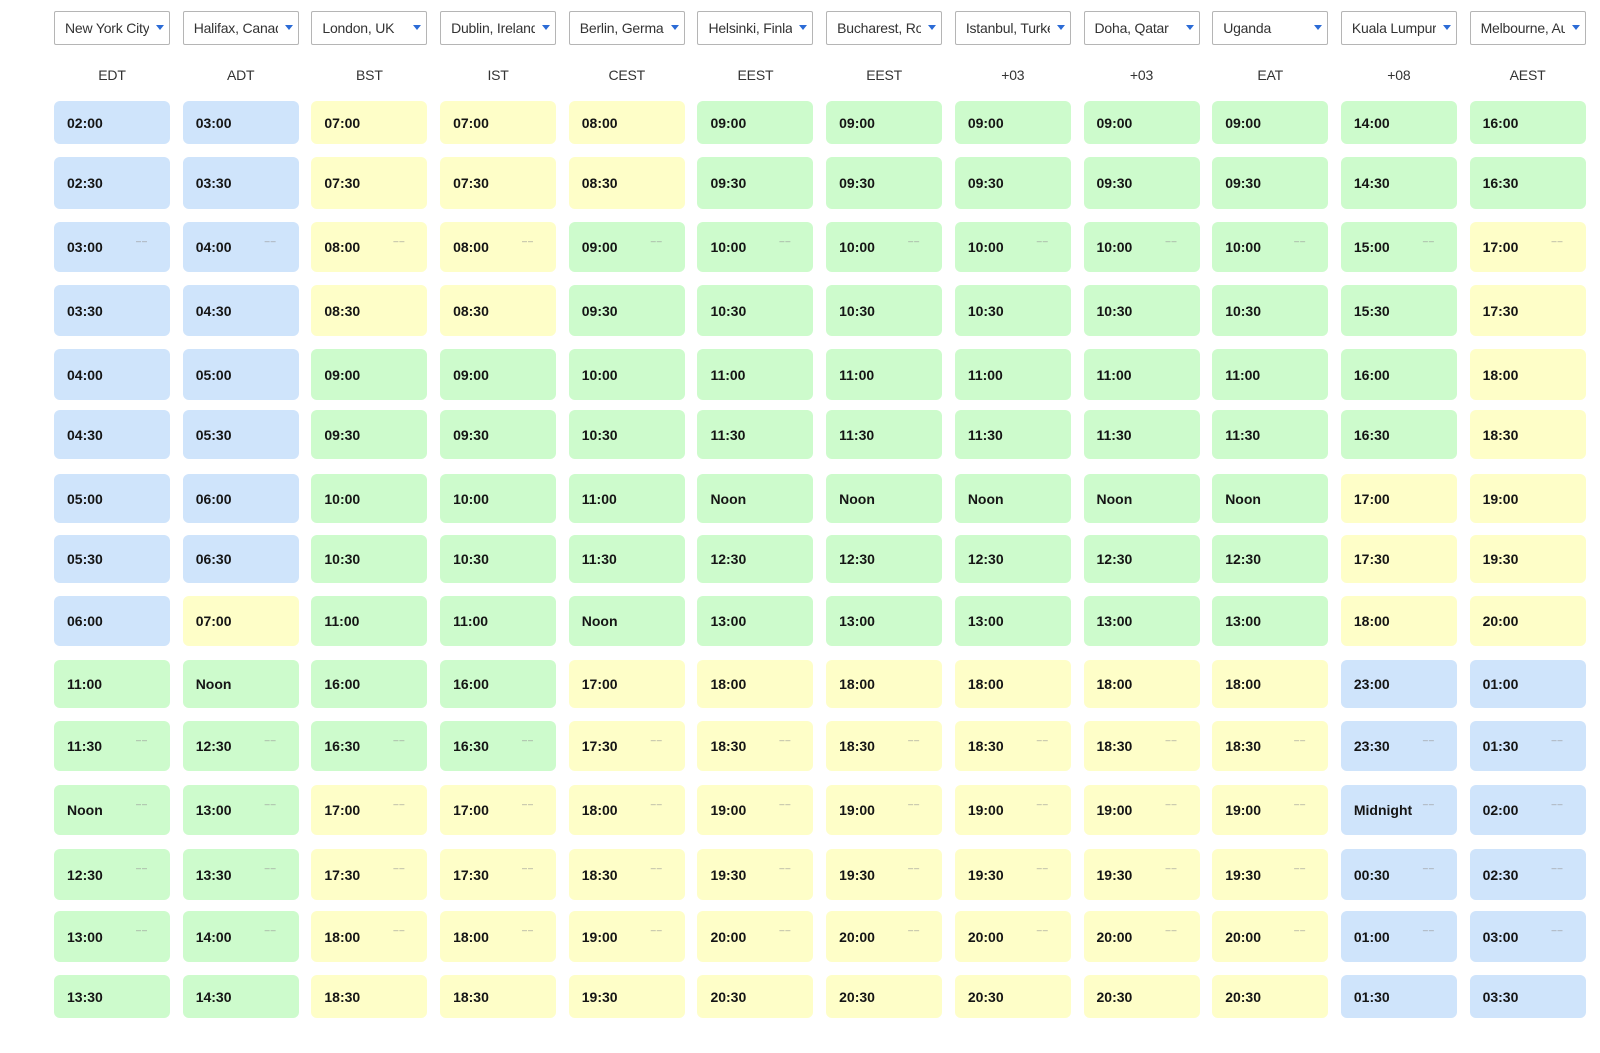  What do you see at coordinates (1527, 874) in the screenshot?
I see `time-cell: 02:30 ––` at bounding box center [1527, 874].